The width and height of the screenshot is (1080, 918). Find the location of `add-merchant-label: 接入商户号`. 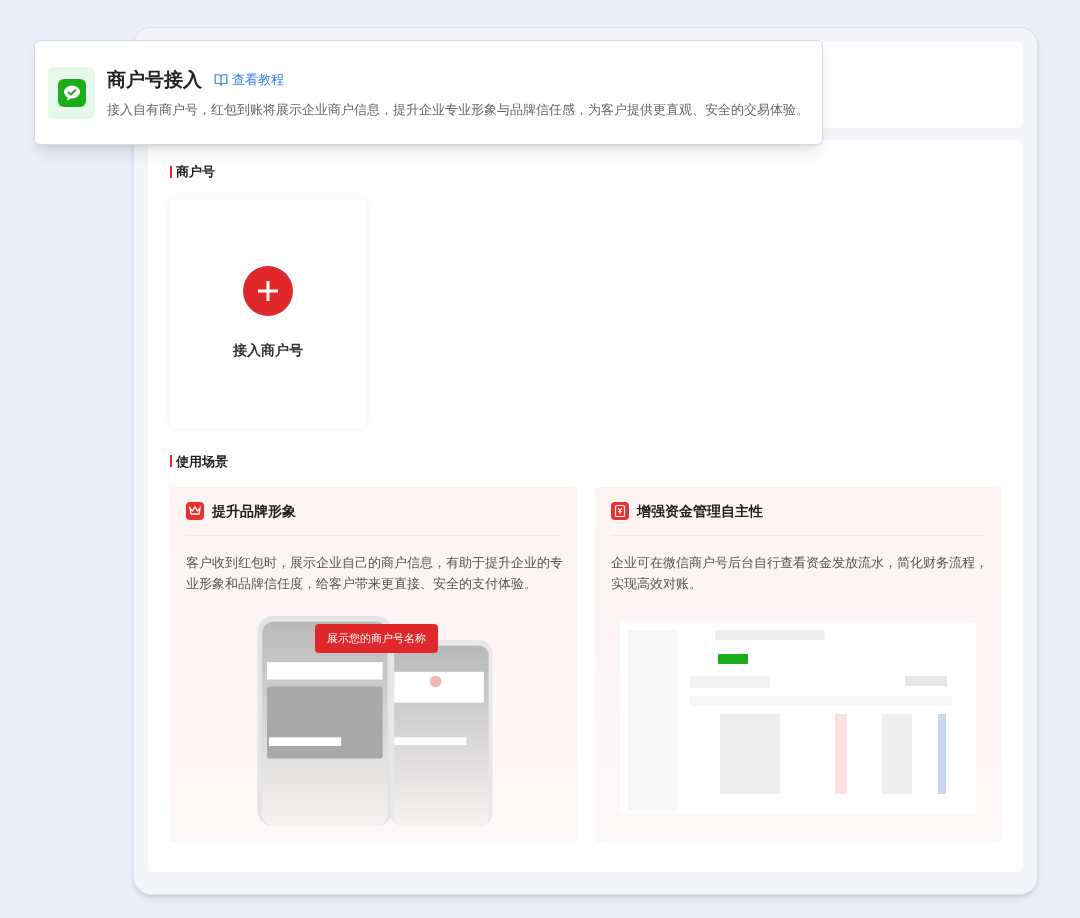

add-merchant-label: 接入商户号 is located at coordinates (268, 350).